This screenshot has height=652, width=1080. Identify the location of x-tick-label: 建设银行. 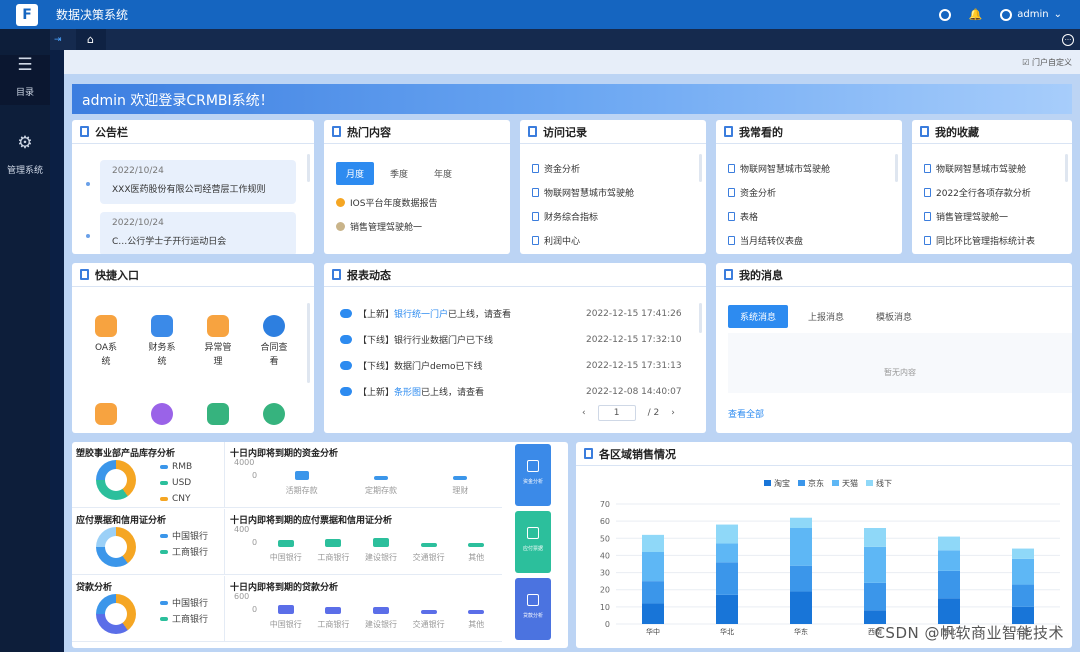
(381, 624).